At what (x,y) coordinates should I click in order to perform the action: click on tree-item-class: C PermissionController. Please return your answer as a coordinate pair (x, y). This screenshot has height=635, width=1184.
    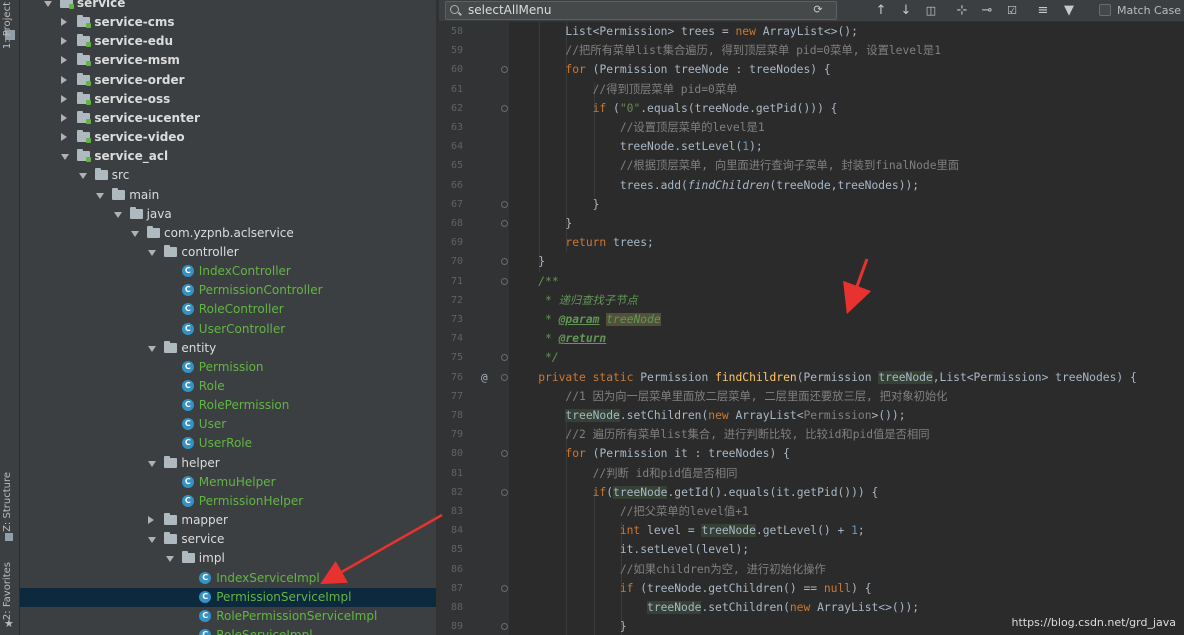
    Looking at the image, I should click on (228, 290).